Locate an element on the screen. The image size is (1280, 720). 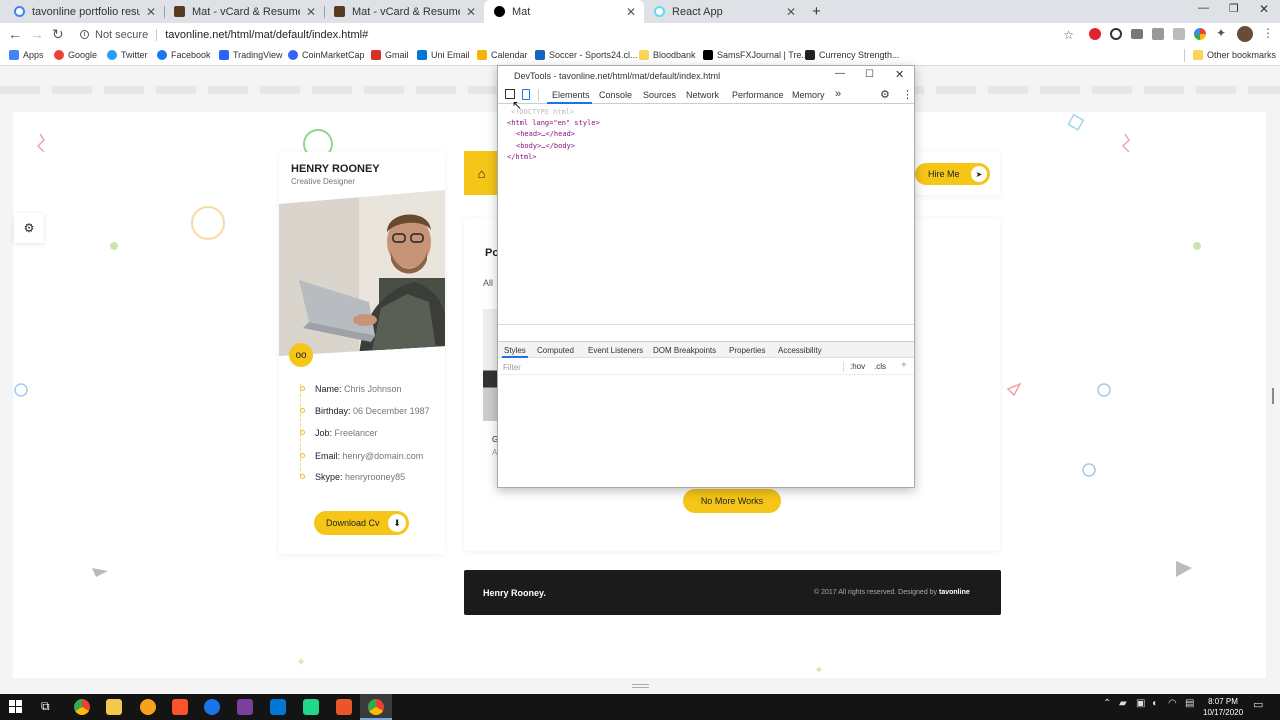
tab-dom-breakpoints: DOM Breakpoints is located at coordinates (684, 350).